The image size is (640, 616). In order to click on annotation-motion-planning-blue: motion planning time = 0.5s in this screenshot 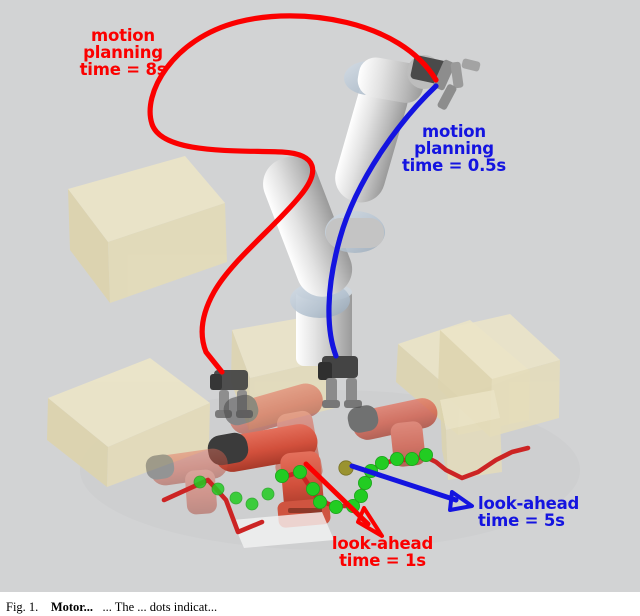, I will do `click(454, 148)`.